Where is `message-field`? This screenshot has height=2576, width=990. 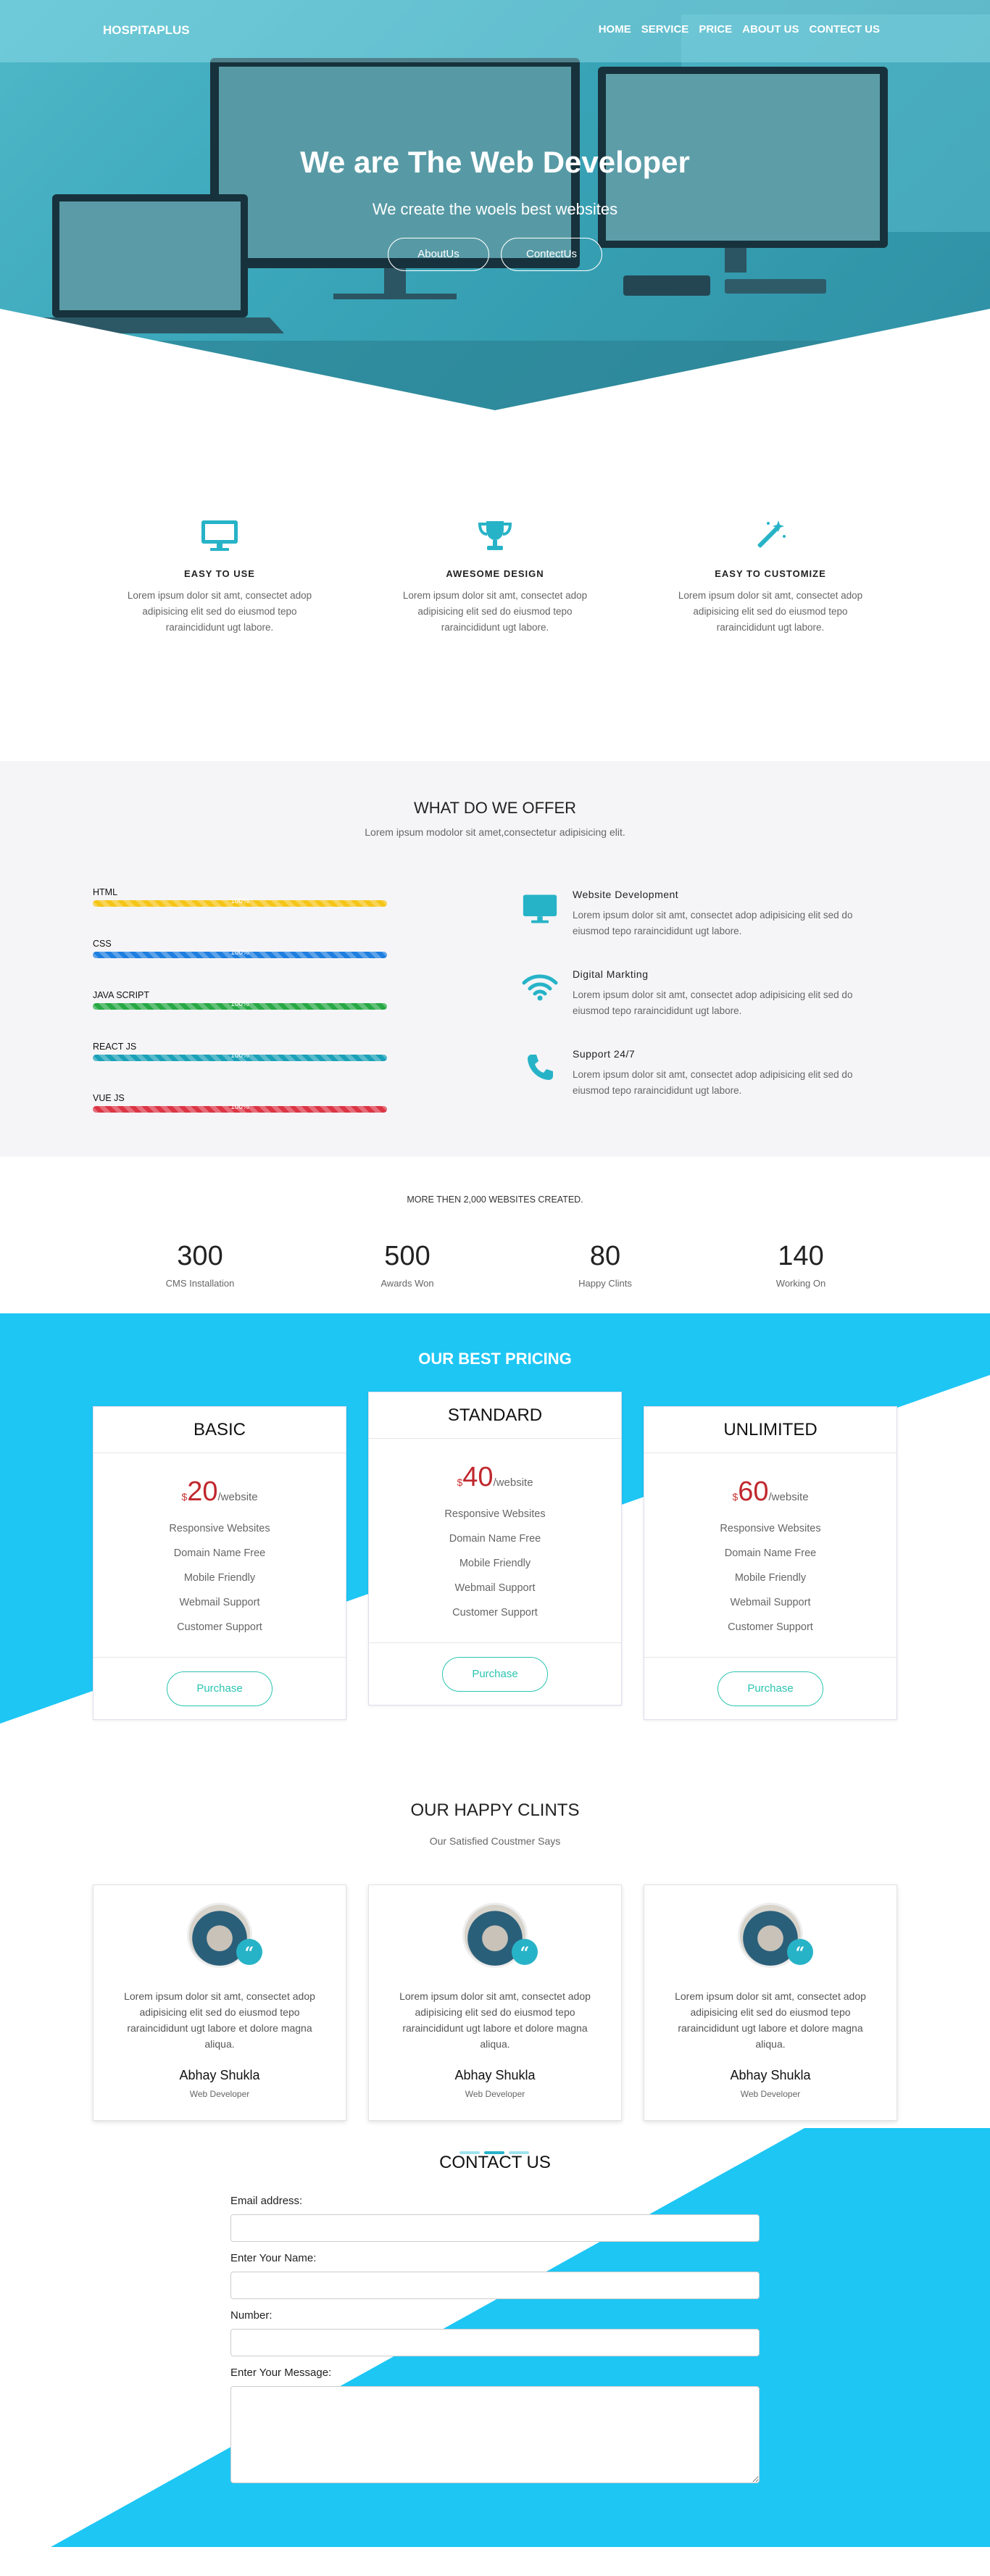 message-field is located at coordinates (495, 2434).